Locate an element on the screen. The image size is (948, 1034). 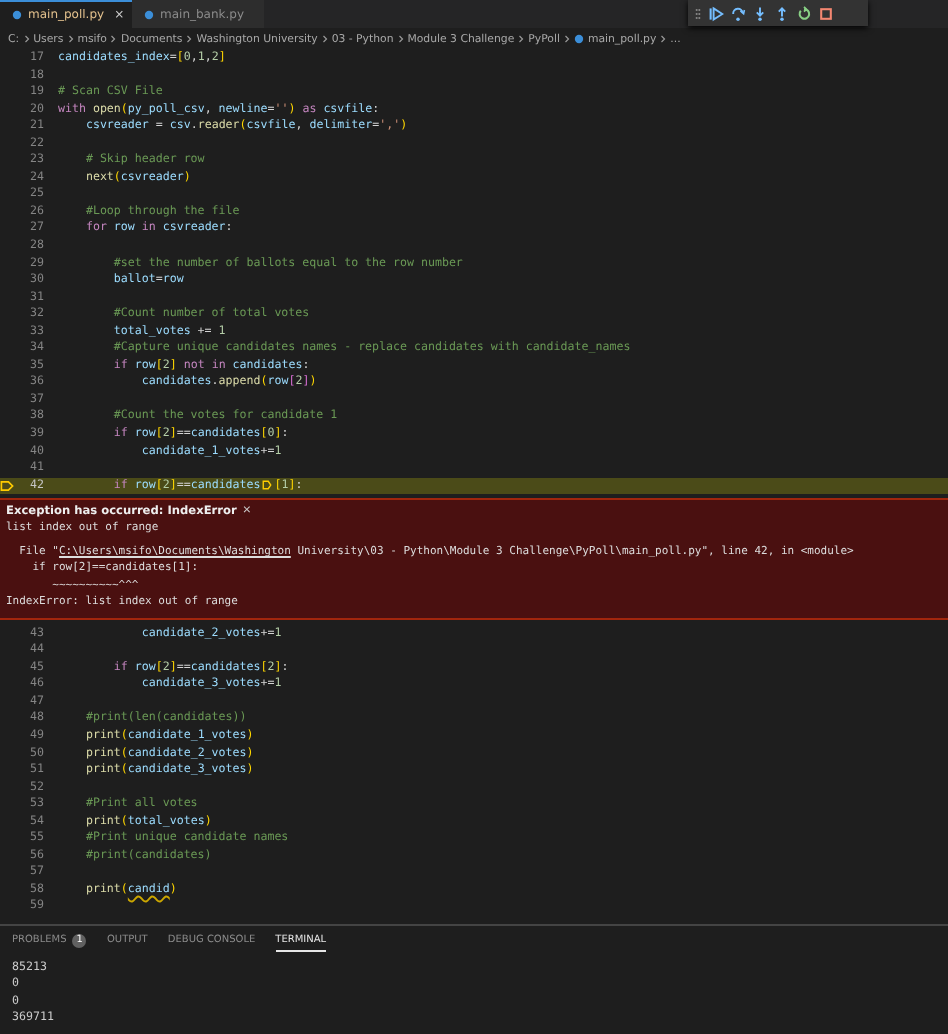
step-into-icon is located at coordinates (760, 13).